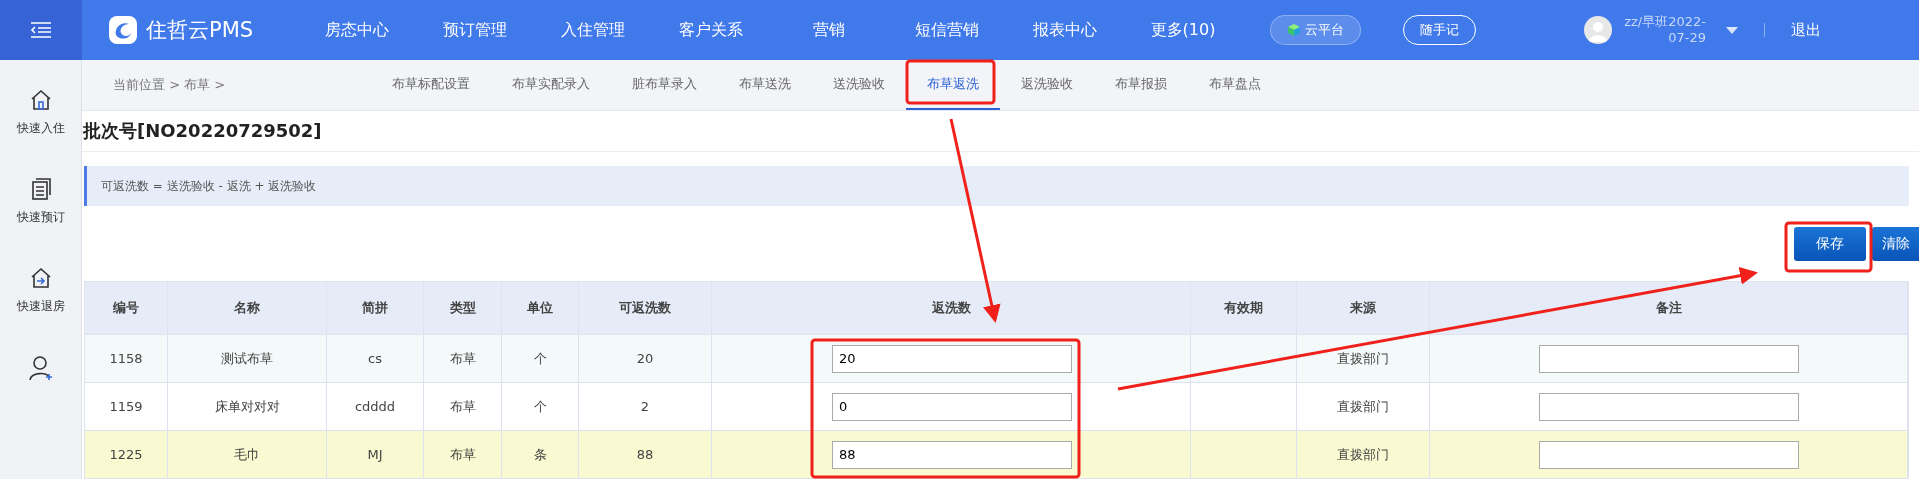 This screenshot has width=1919, height=479. What do you see at coordinates (431, 85) in the screenshot?
I see `tab: 布草标配设置` at bounding box center [431, 85].